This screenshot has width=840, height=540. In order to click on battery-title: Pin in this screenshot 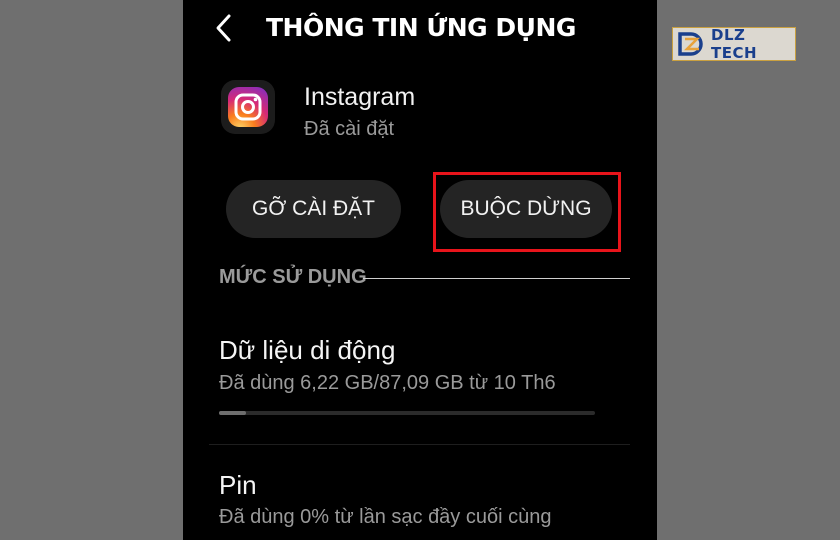, I will do `click(238, 485)`.